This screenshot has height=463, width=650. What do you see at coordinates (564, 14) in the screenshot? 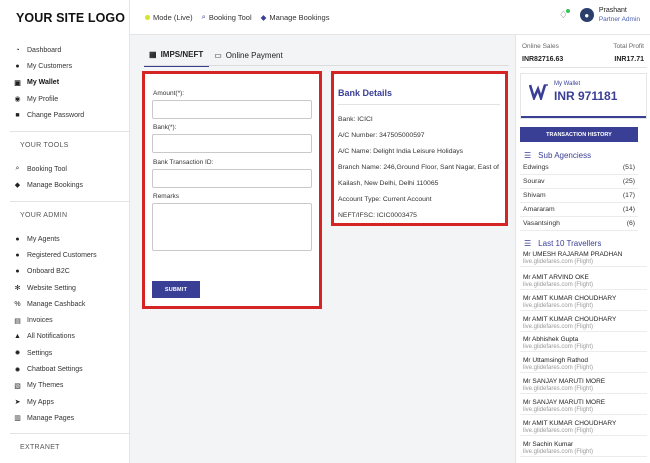
I see `notification-bell-icon: ♢` at bounding box center [564, 14].